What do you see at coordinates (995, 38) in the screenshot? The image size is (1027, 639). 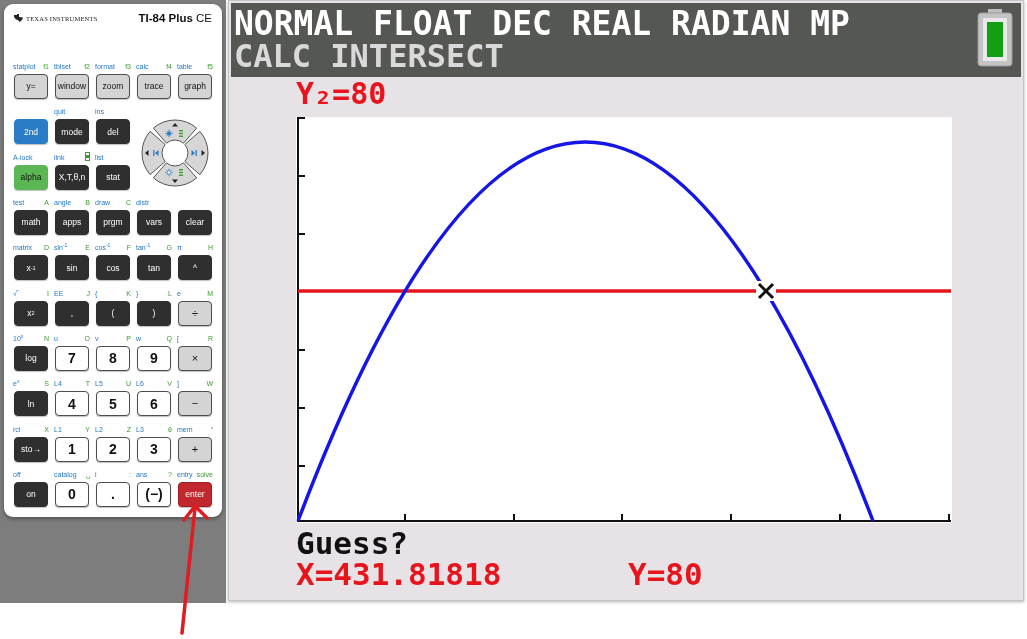 I see `battery-icon` at bounding box center [995, 38].